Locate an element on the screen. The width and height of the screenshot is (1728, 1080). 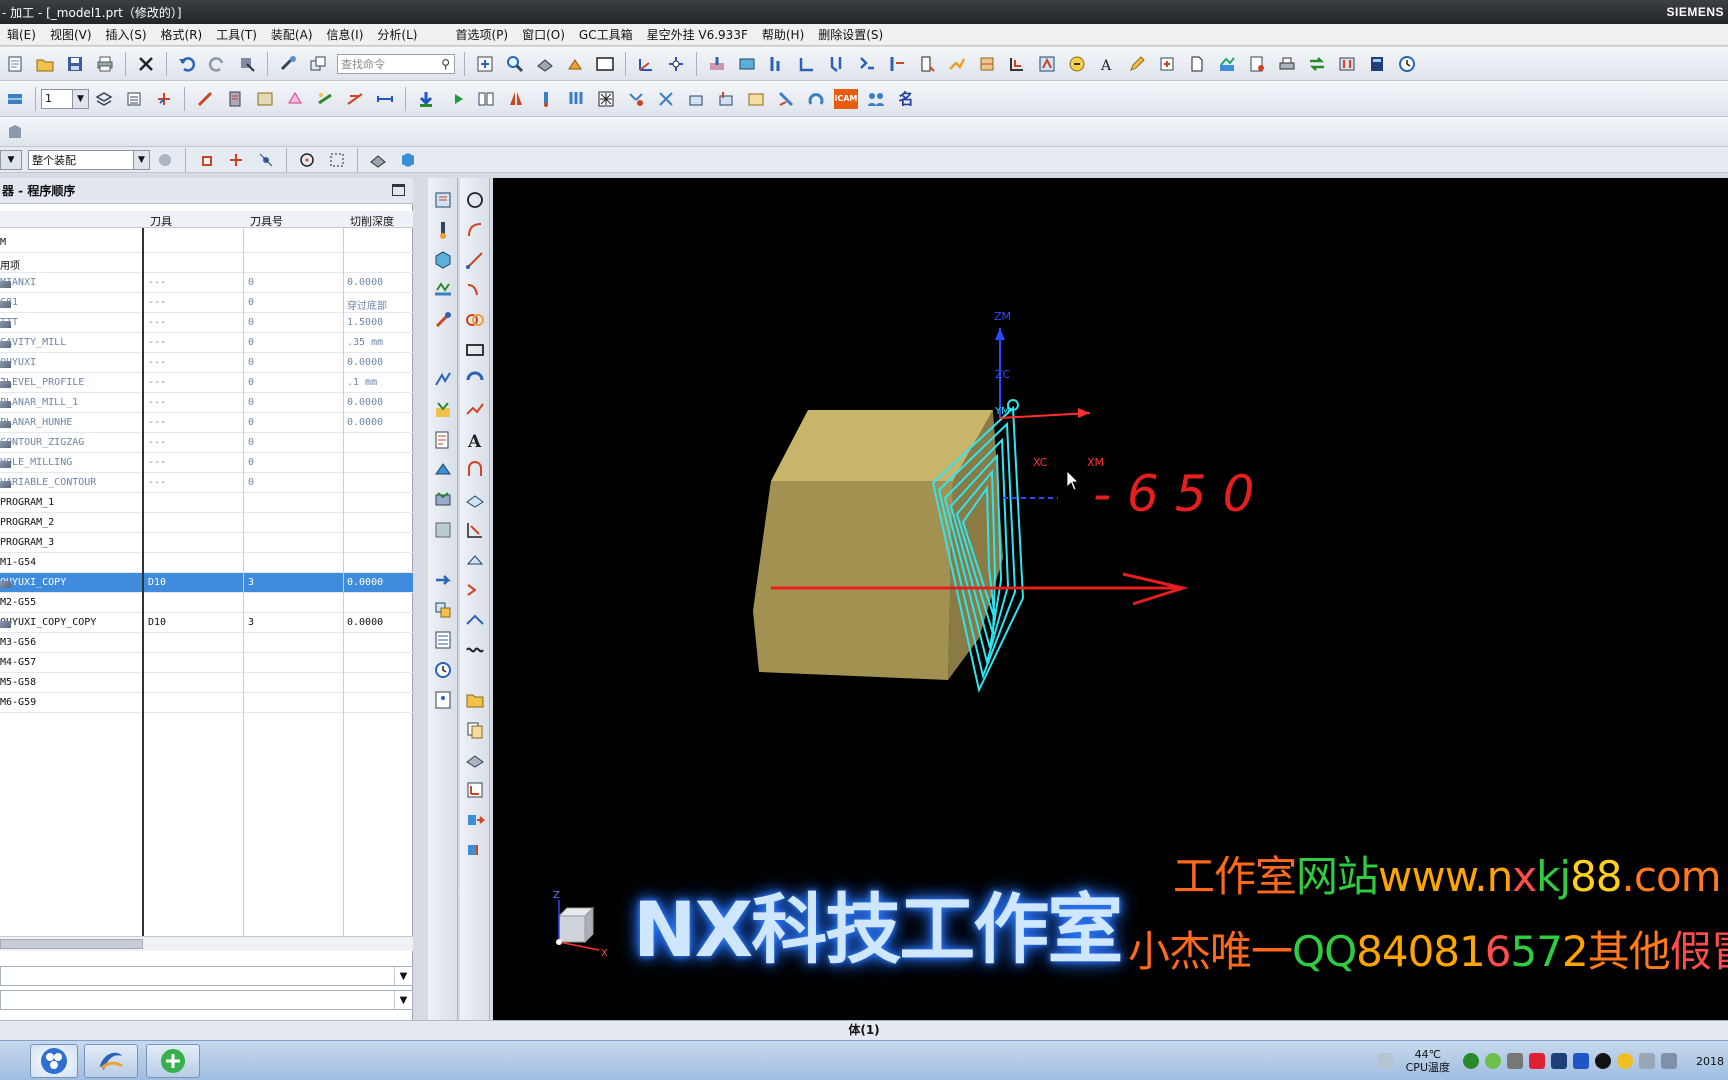
cam-tool-8-icon is located at coordinates (927, 64).